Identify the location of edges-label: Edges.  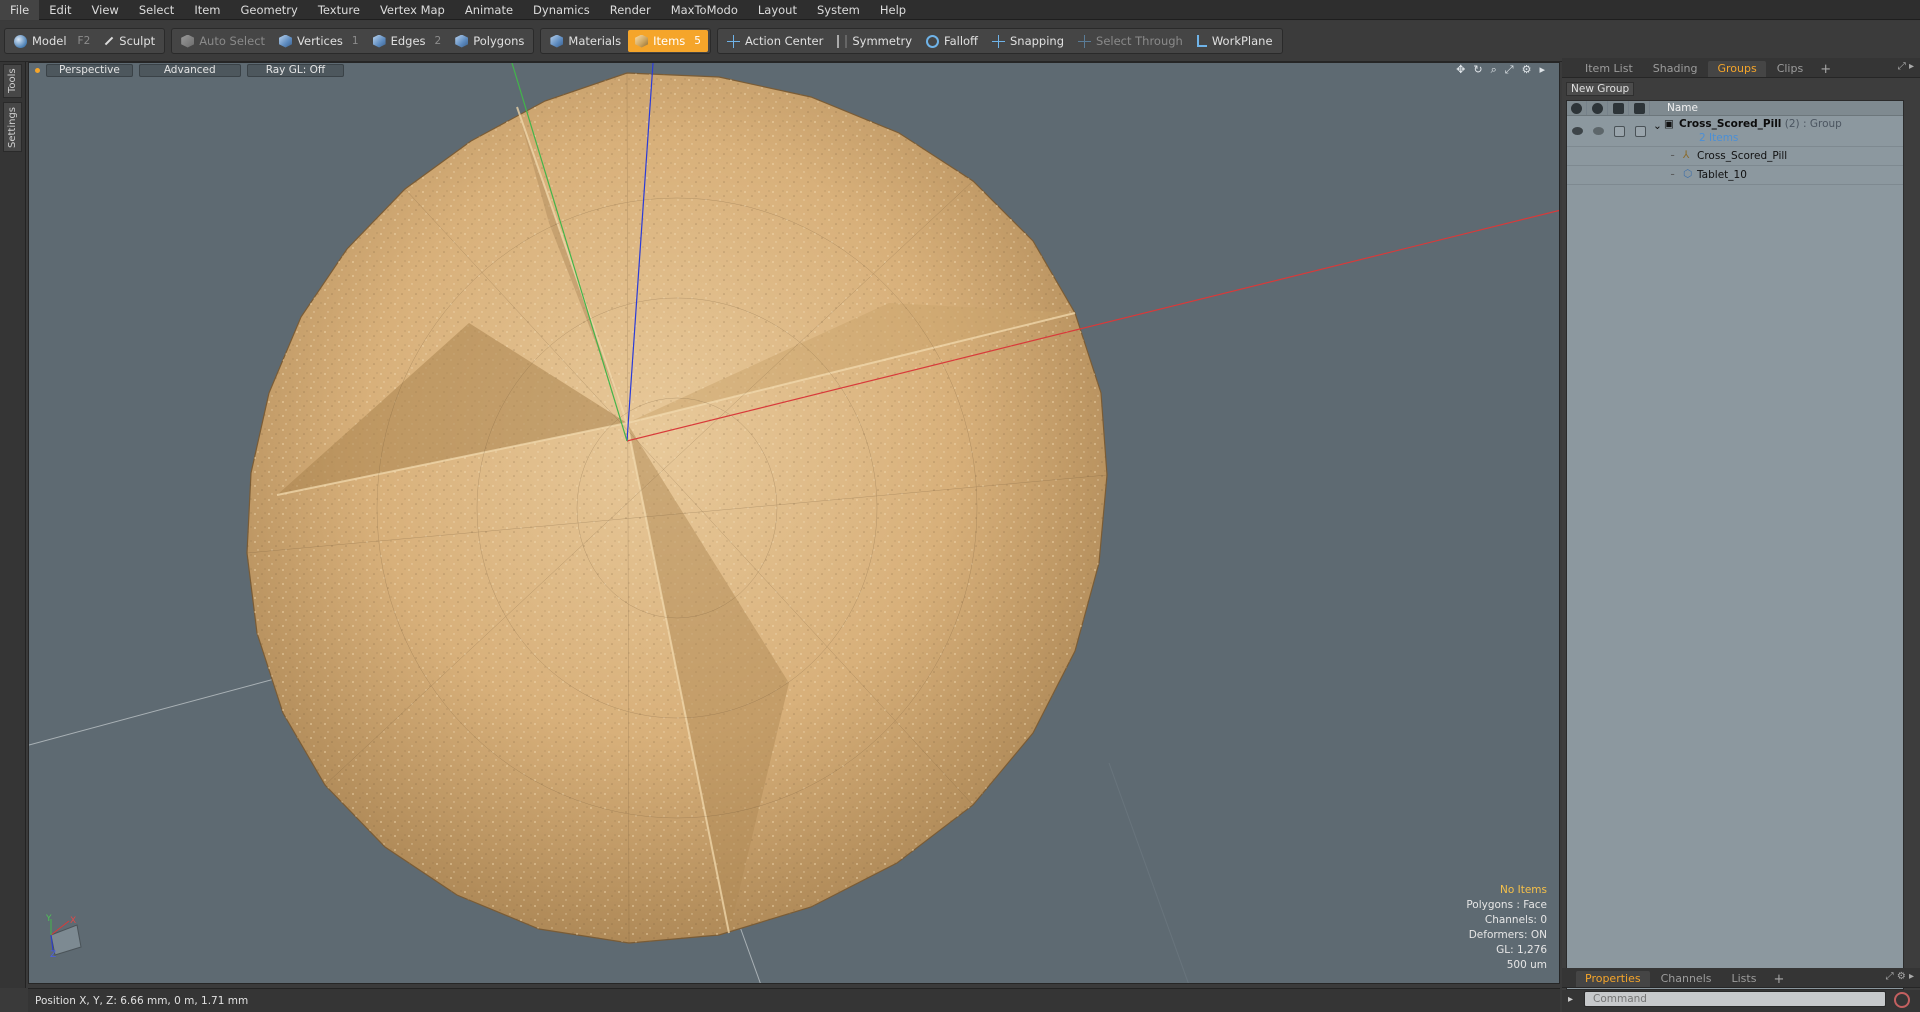
(408, 41).